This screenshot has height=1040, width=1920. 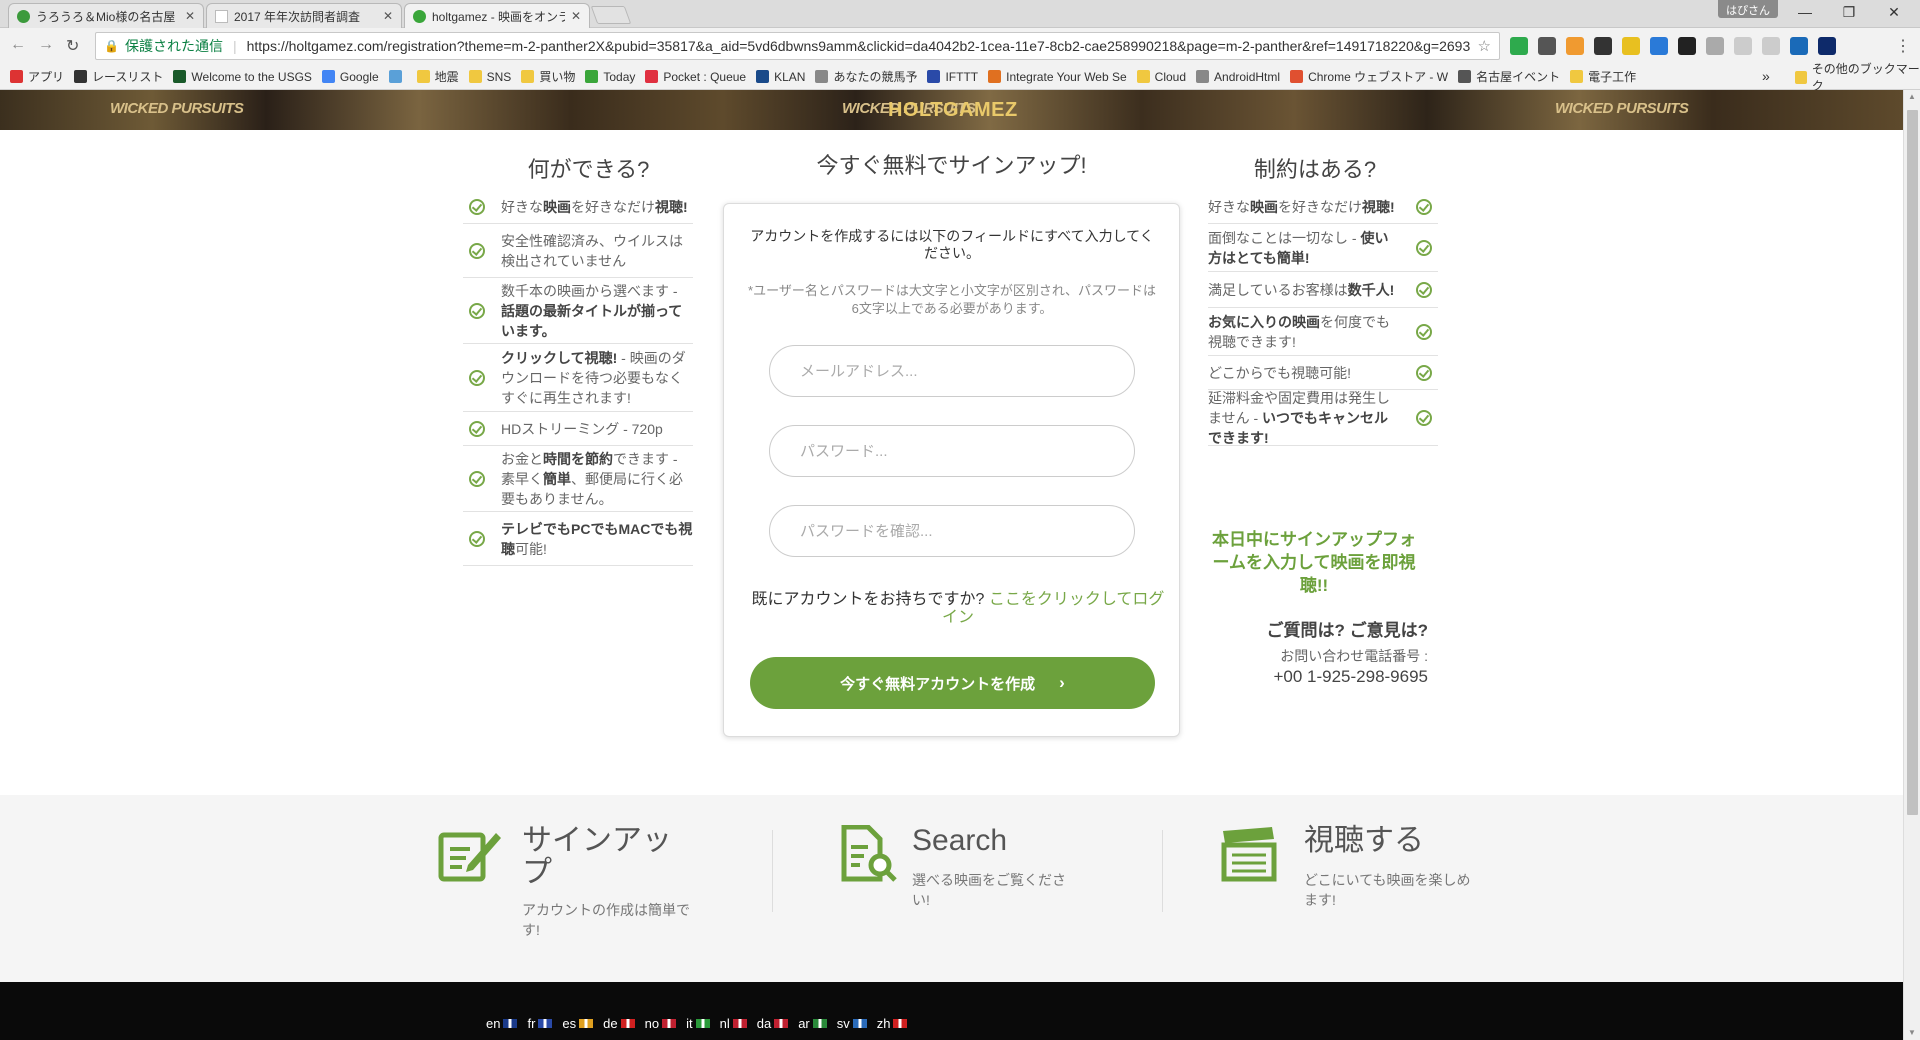 I want to click on bookmark-item: Integrate Your Web Se, so click(x=1057, y=77).